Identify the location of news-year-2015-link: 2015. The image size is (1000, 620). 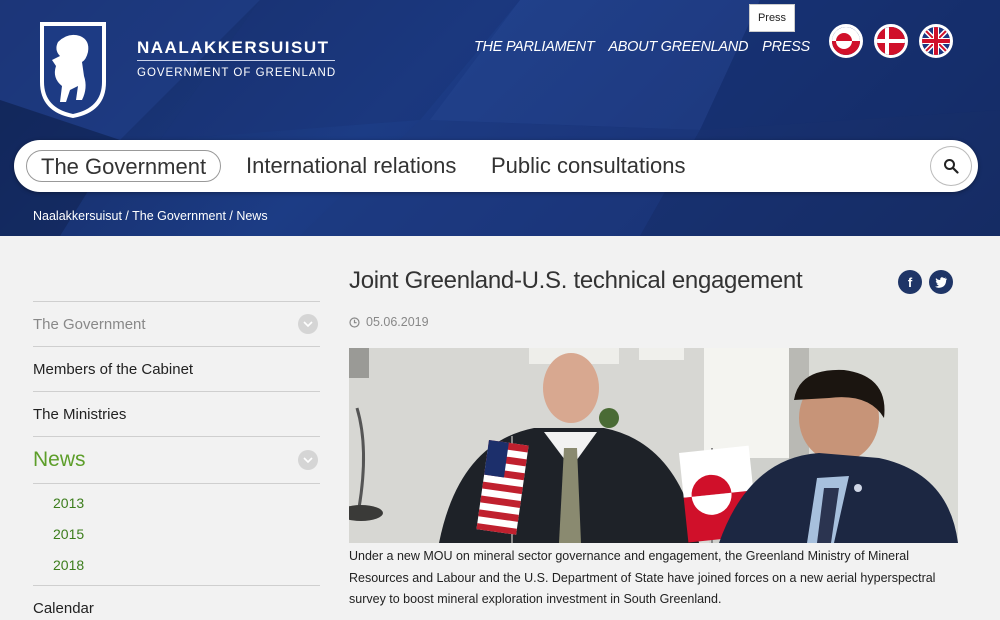
(176, 534).